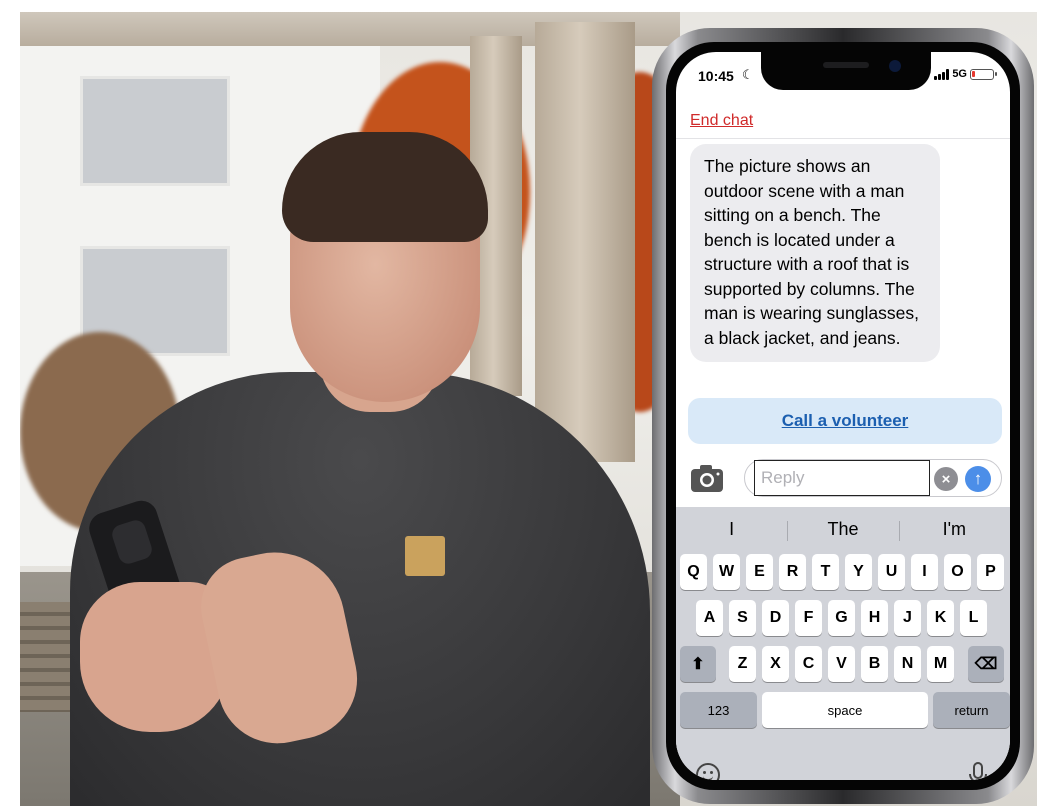 The width and height of the screenshot is (1037, 806). Describe the element at coordinates (942, 74) in the screenshot. I see `signal-icon` at that location.